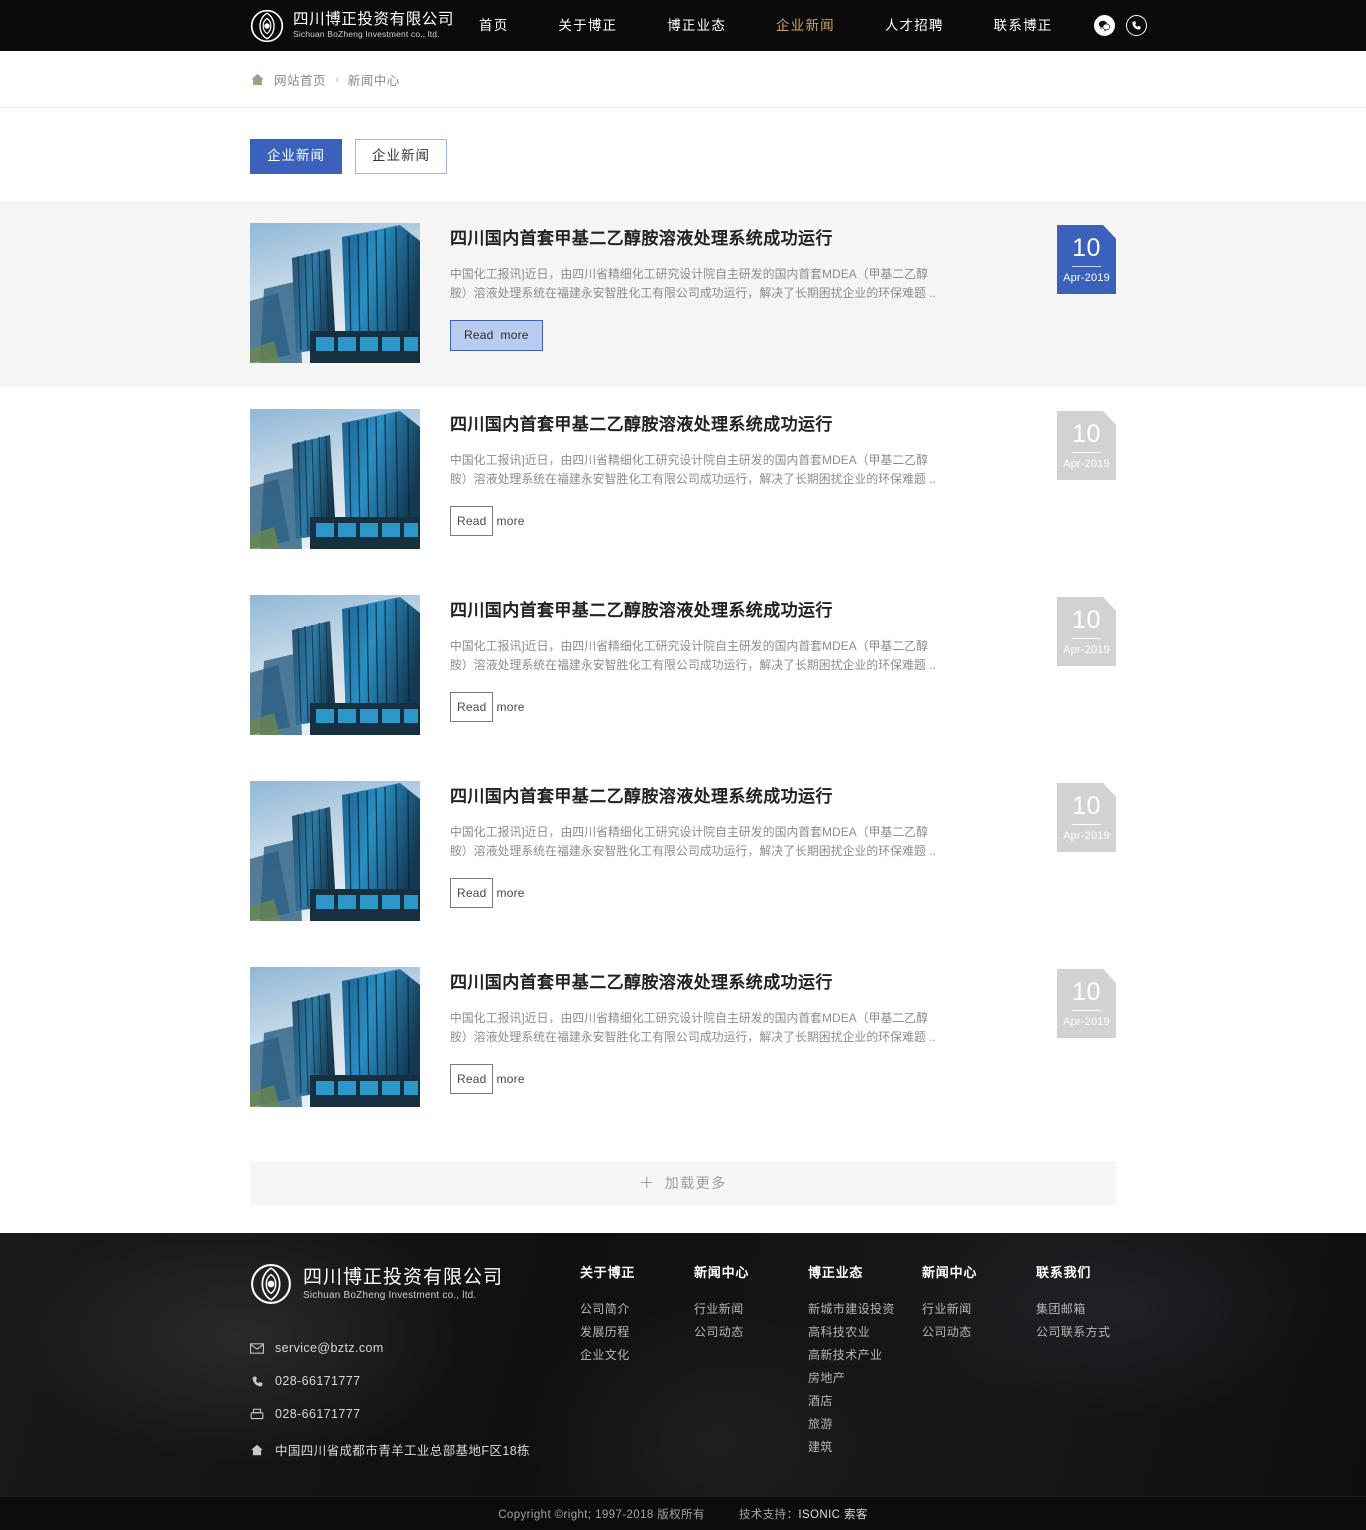  What do you see at coordinates (832, 1515) in the screenshot?
I see `tech-support-name: ISONIC 索客` at bounding box center [832, 1515].